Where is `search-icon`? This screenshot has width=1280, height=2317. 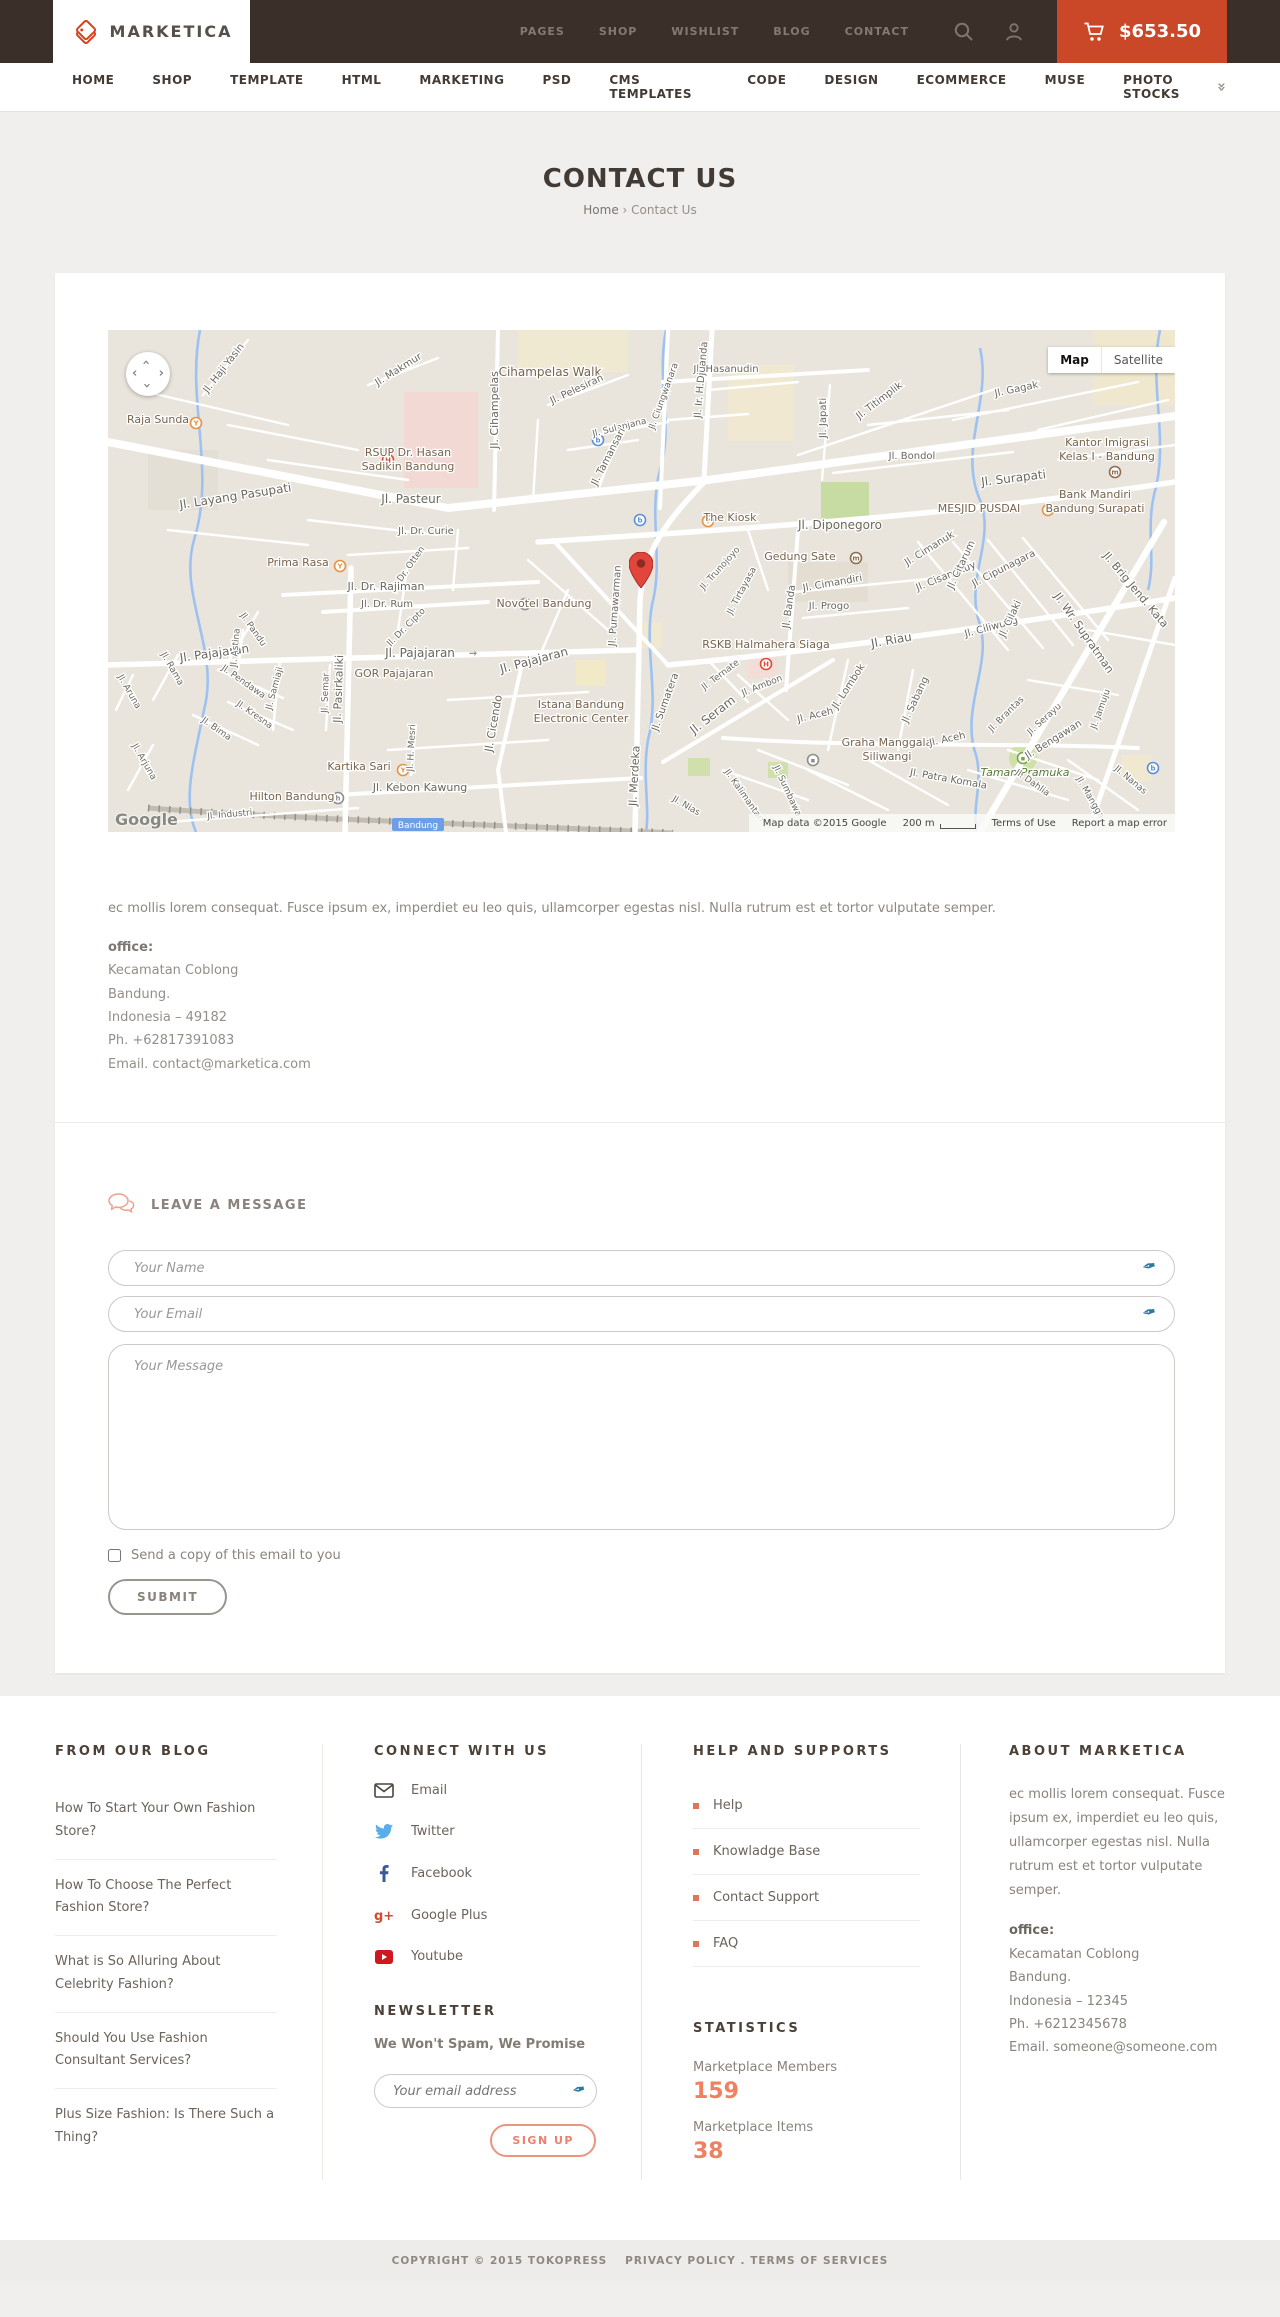 search-icon is located at coordinates (964, 32).